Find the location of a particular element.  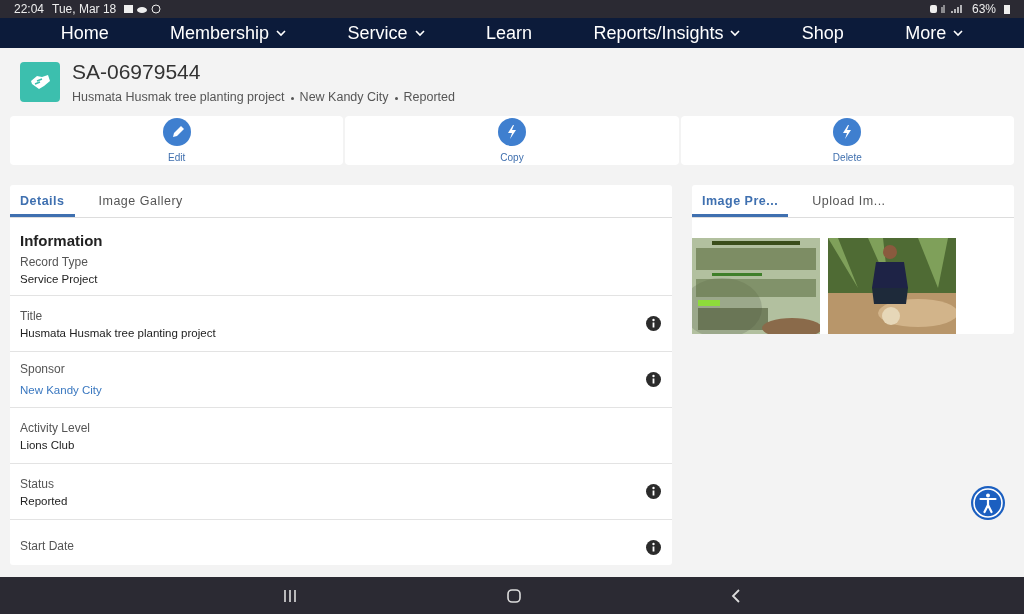

nav-item: More is located at coordinates (934, 33).